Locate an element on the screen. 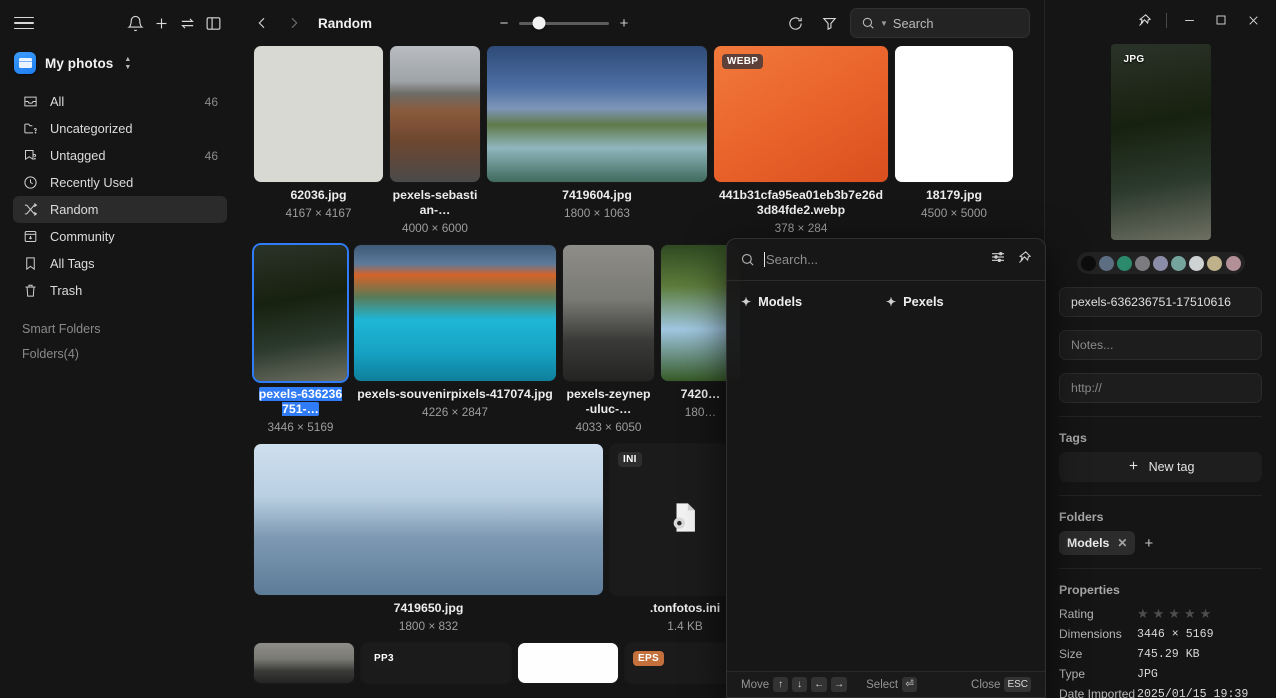 The image size is (1276, 698). sidebar-item-trash: Trash is located at coordinates (120, 290).